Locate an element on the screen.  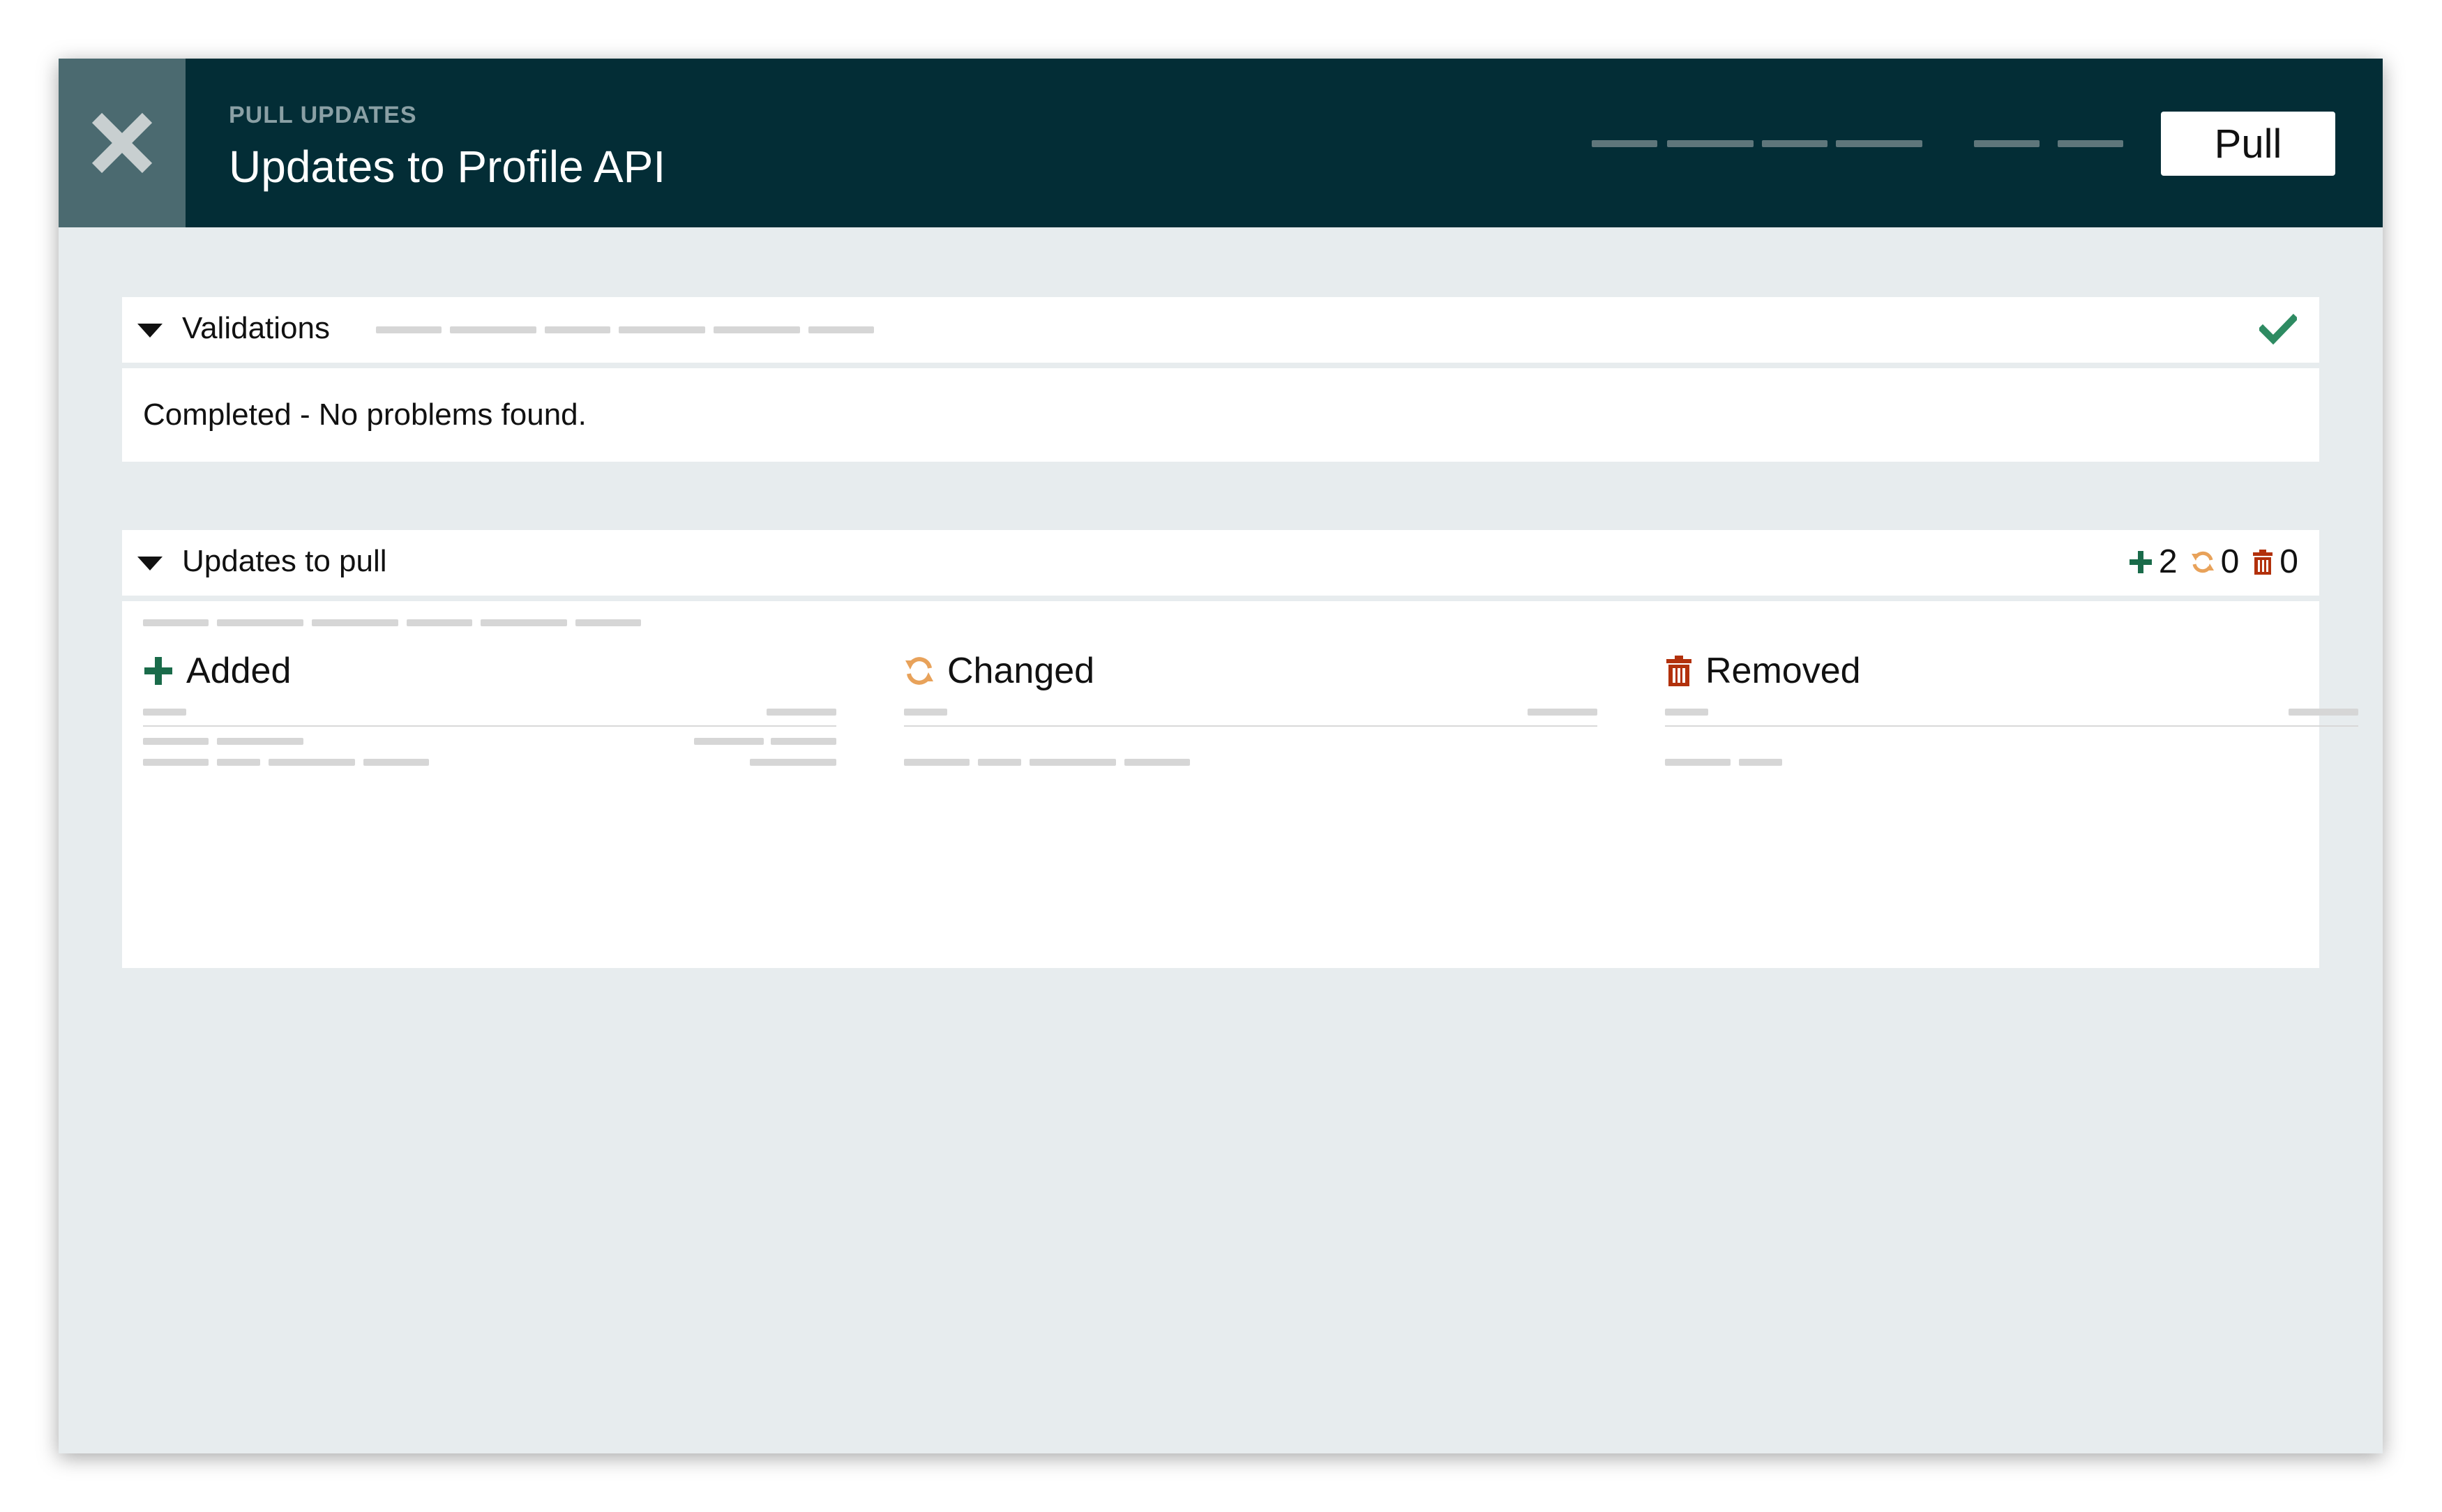
changed-divider is located at coordinates (1250, 726).